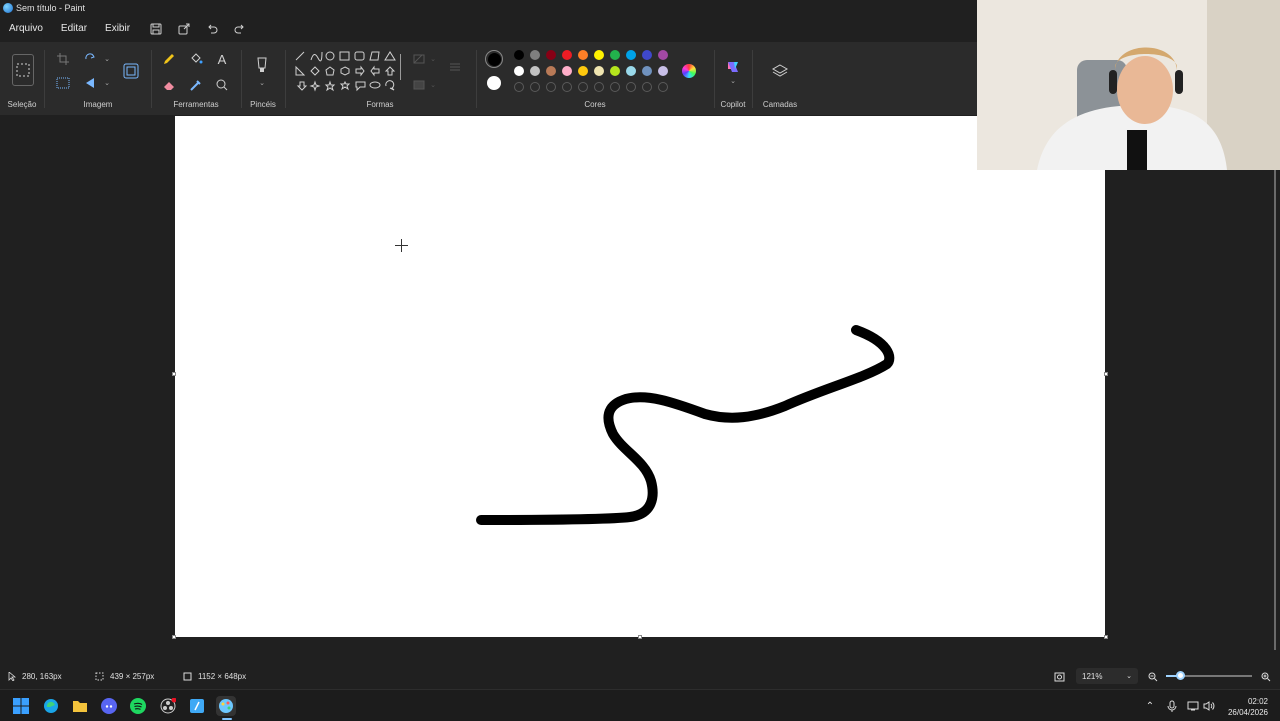  Describe the element at coordinates (780, 71) in the screenshot. I see `layers-icon` at that location.